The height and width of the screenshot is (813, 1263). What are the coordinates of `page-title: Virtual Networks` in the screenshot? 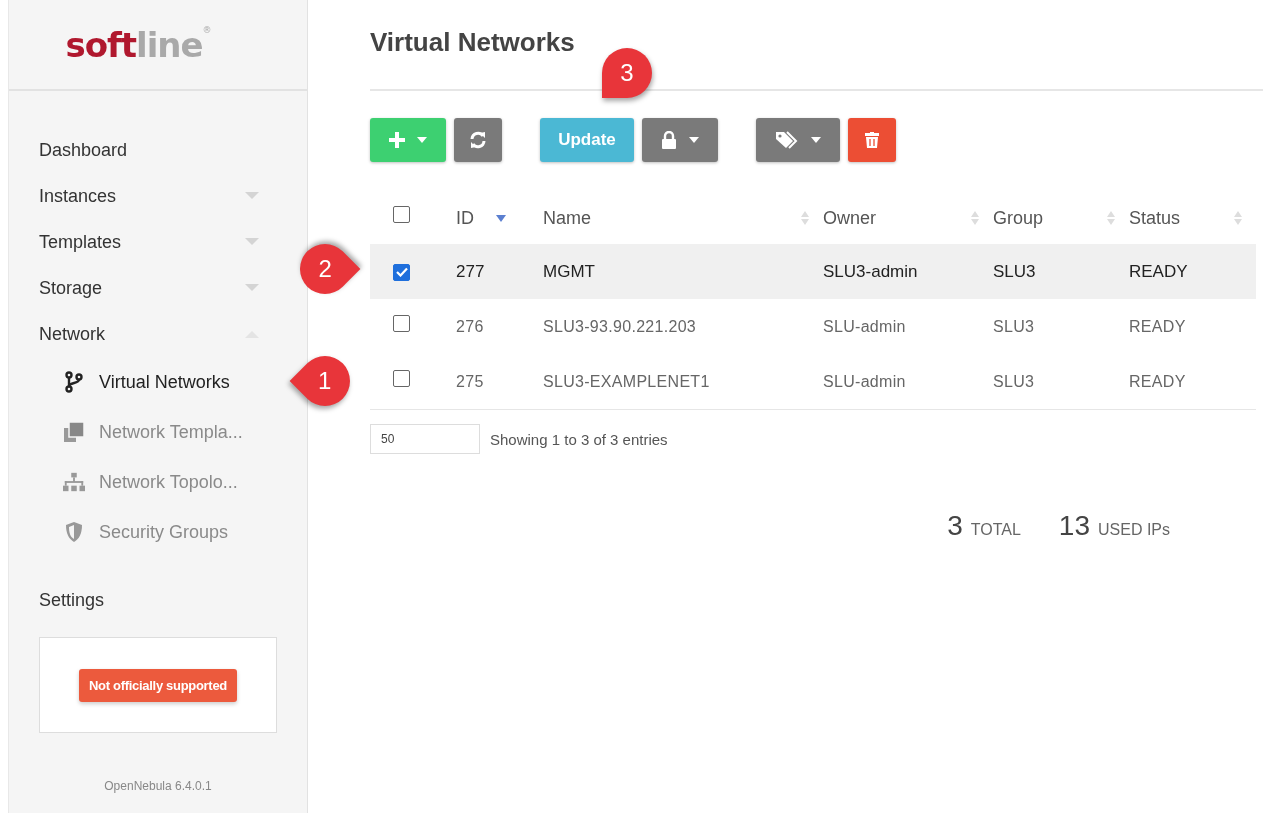 It's located at (472, 42).